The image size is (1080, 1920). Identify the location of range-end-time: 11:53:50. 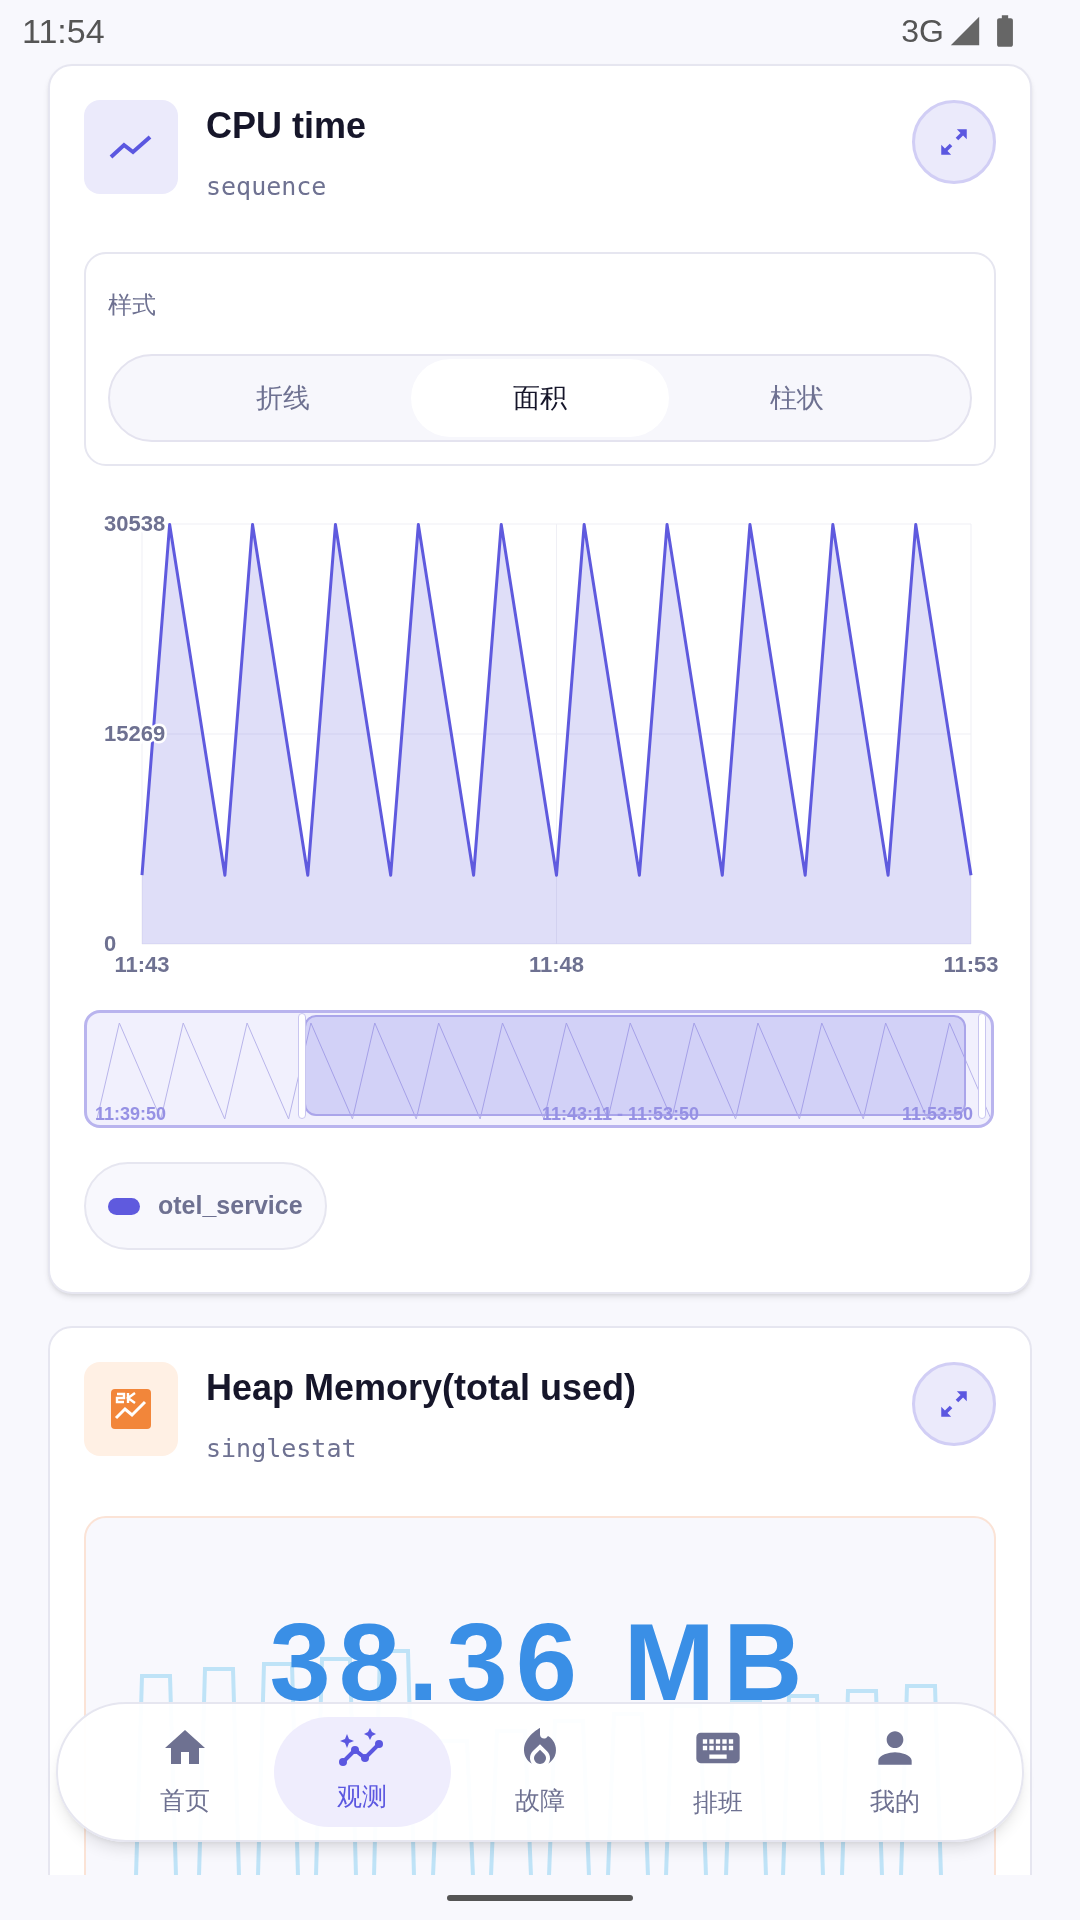
(937, 1114).